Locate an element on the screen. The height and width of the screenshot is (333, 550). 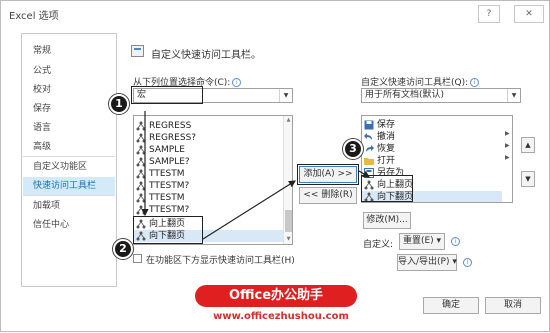
step-marker-3: 3 is located at coordinates (353, 149).